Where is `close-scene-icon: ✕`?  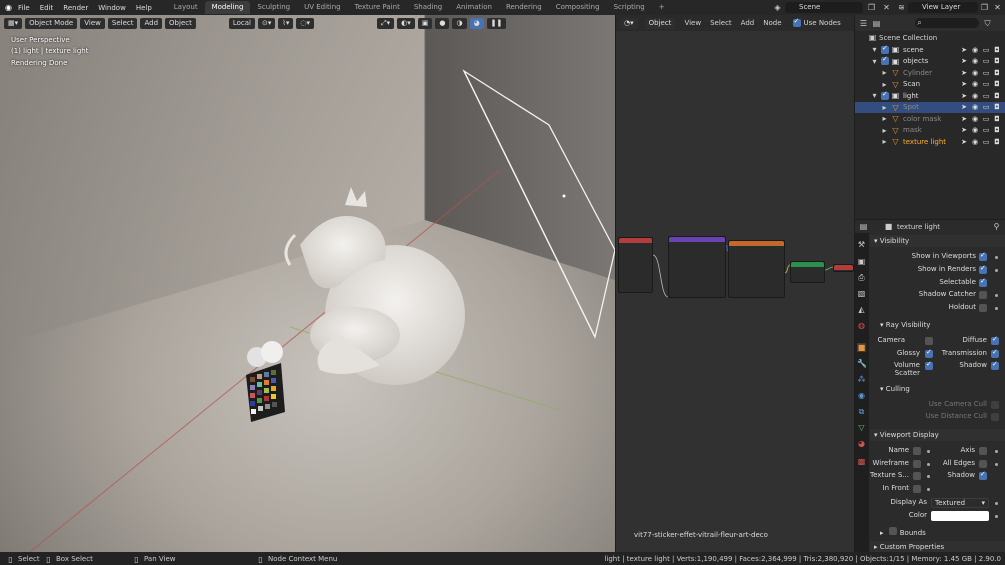 close-scene-icon: ✕ is located at coordinates (886, 7).